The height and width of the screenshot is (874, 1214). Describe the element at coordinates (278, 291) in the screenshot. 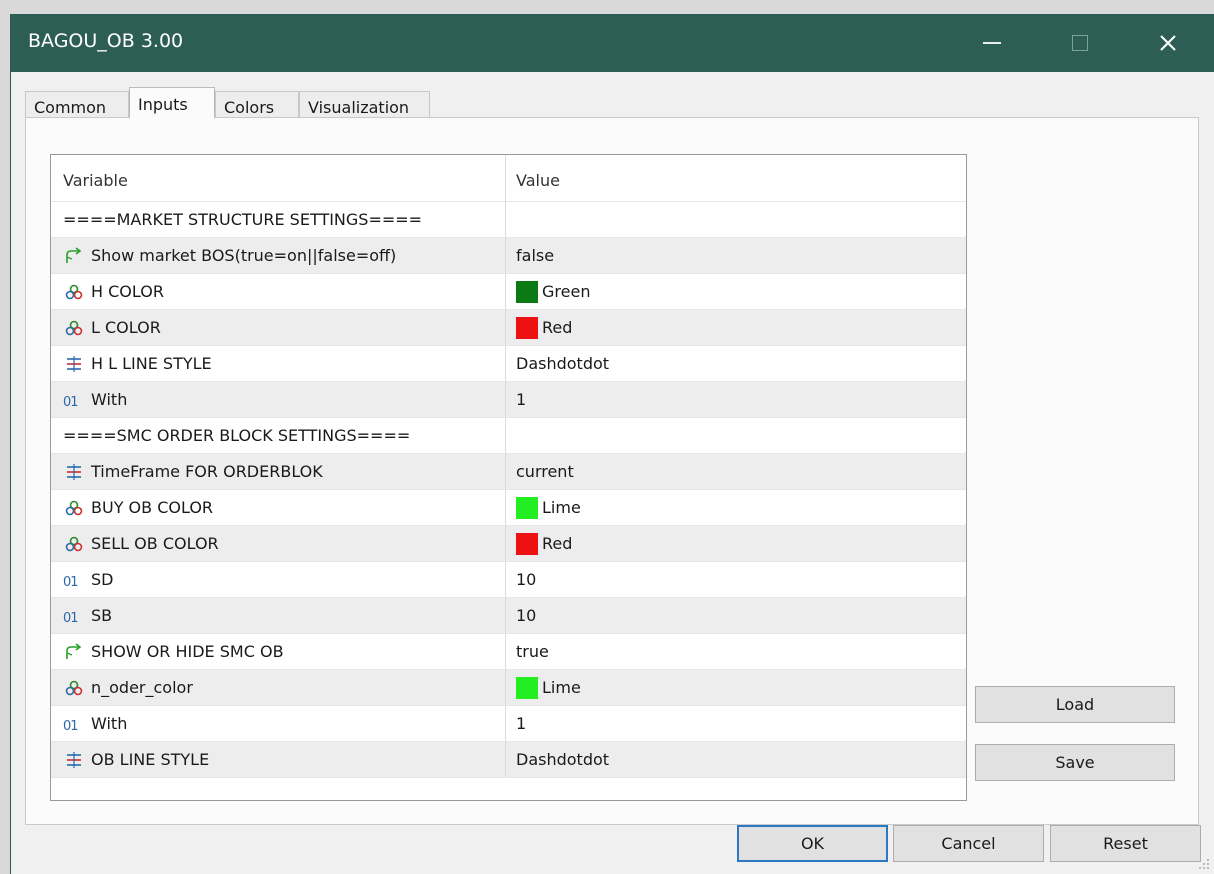

I see `variable-cell: H COLOR` at that location.